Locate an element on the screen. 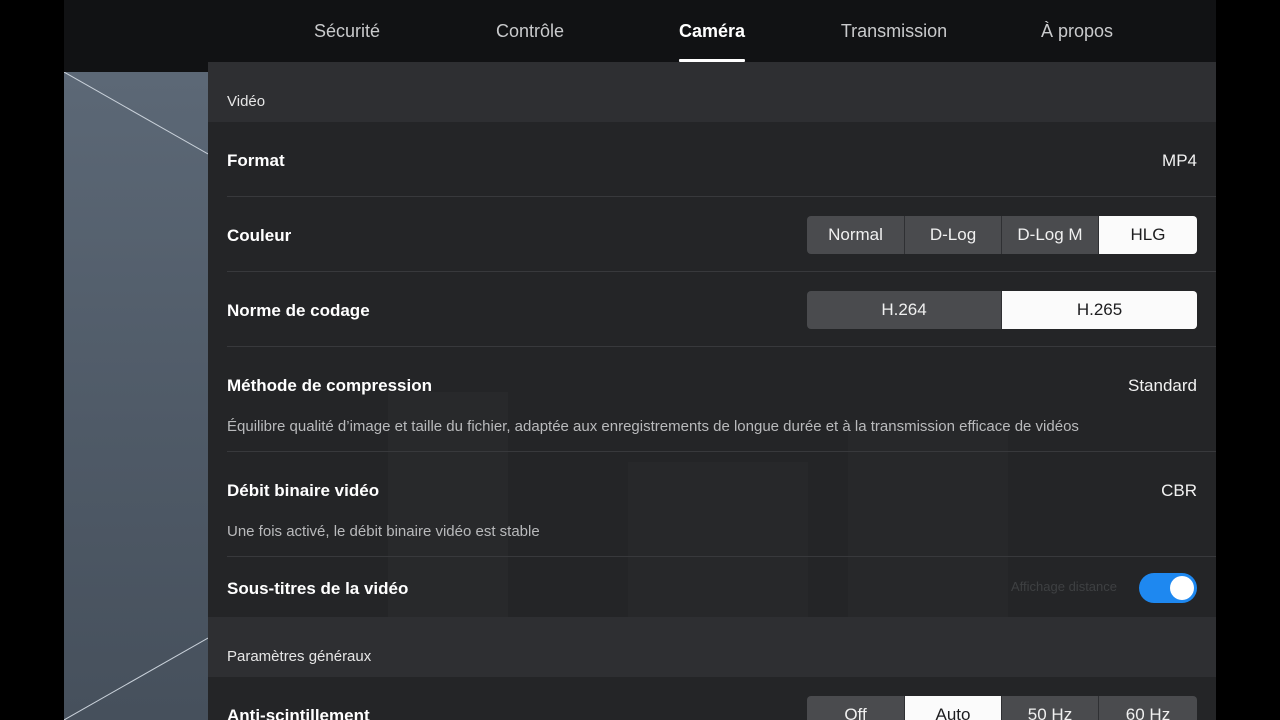  couleur-option-dlogm: D-Log M is located at coordinates (1049, 235).